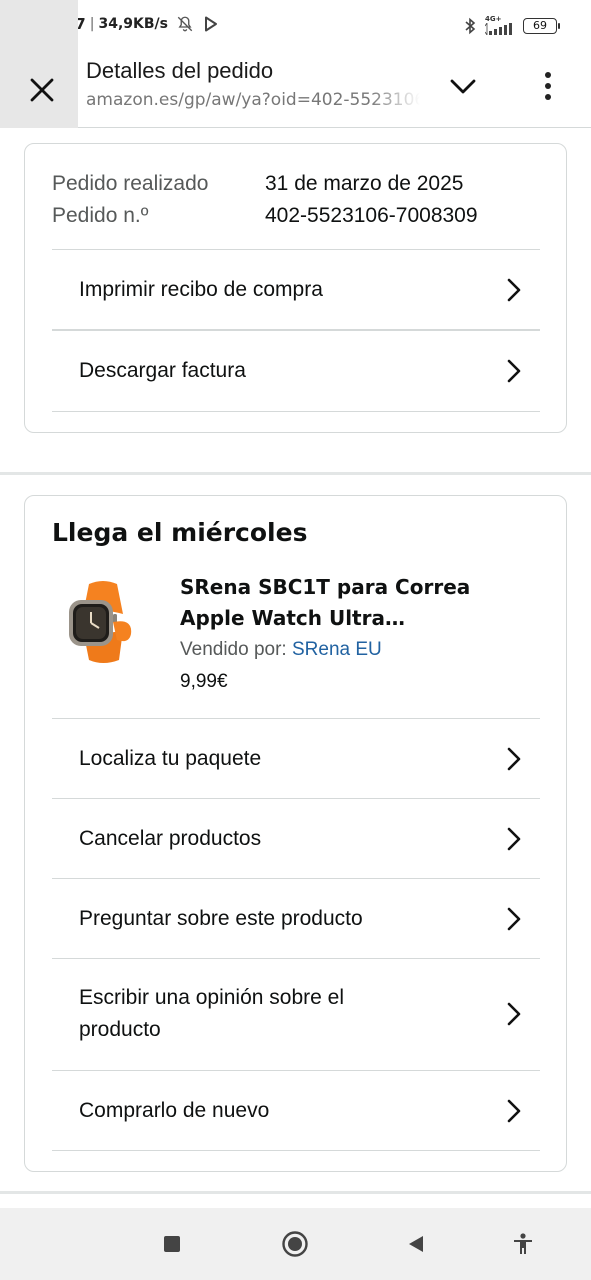 This screenshot has width=591, height=1280. What do you see at coordinates (470, 26) in the screenshot?
I see `bluetooth-icon` at bounding box center [470, 26].